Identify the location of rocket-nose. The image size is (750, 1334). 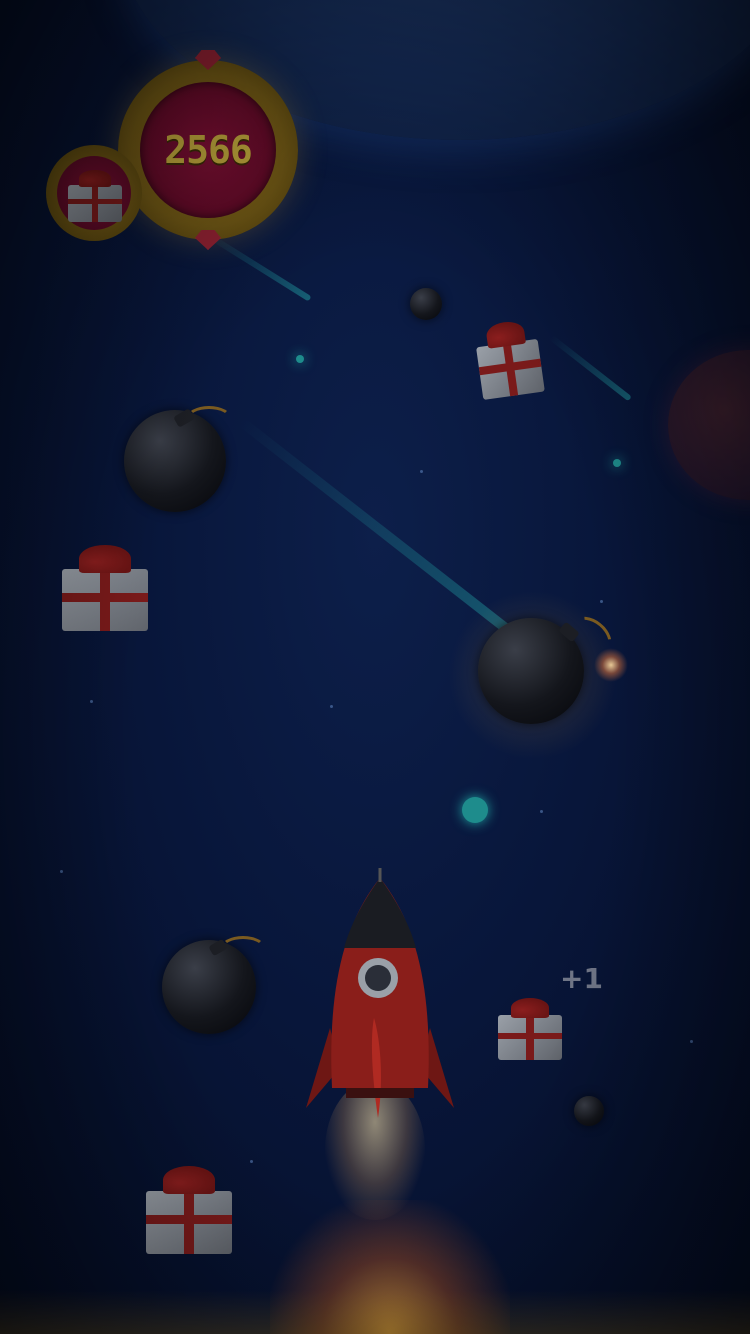
(380, 913).